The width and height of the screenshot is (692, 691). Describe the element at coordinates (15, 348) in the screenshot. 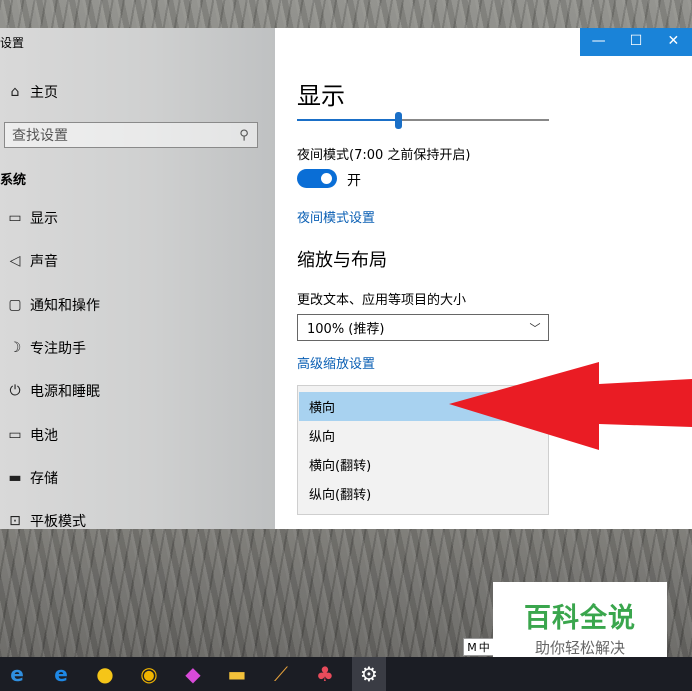

I see `moon-icon: ☽` at that location.